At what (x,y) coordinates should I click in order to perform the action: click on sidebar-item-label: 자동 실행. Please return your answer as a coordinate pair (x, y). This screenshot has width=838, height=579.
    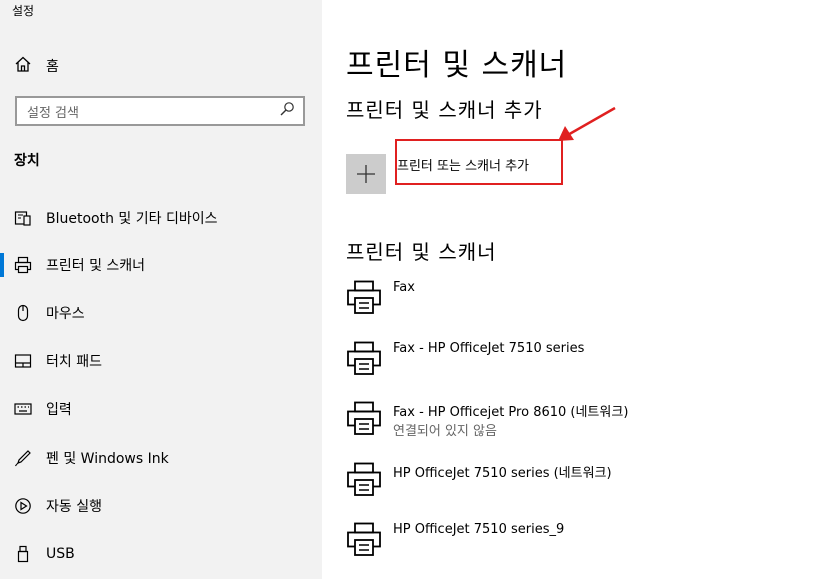
    Looking at the image, I should click on (74, 507).